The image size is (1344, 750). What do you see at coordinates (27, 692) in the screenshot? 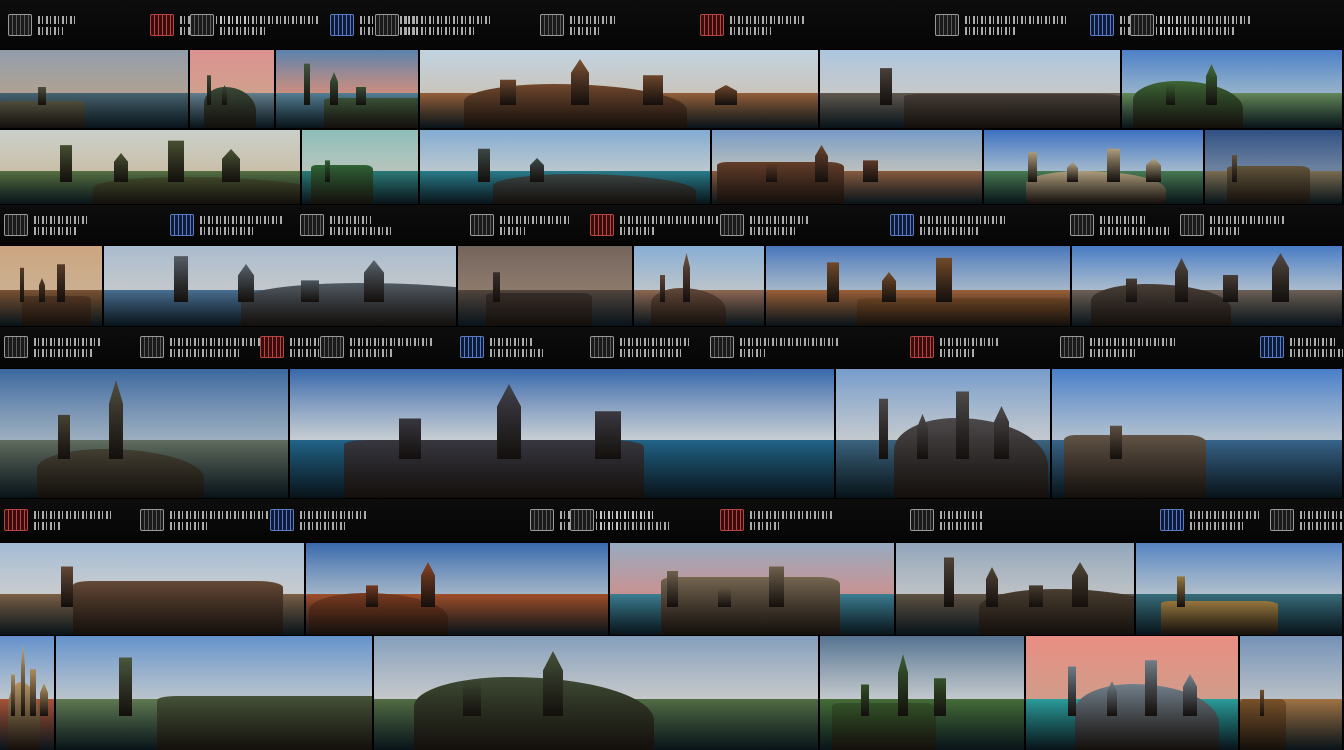
I see `photo-tile-red-museum-coast` at bounding box center [27, 692].